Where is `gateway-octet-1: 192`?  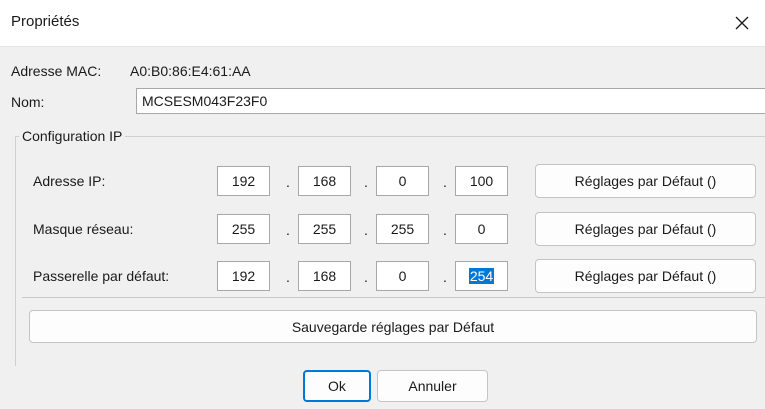 gateway-octet-1: 192 is located at coordinates (243, 276).